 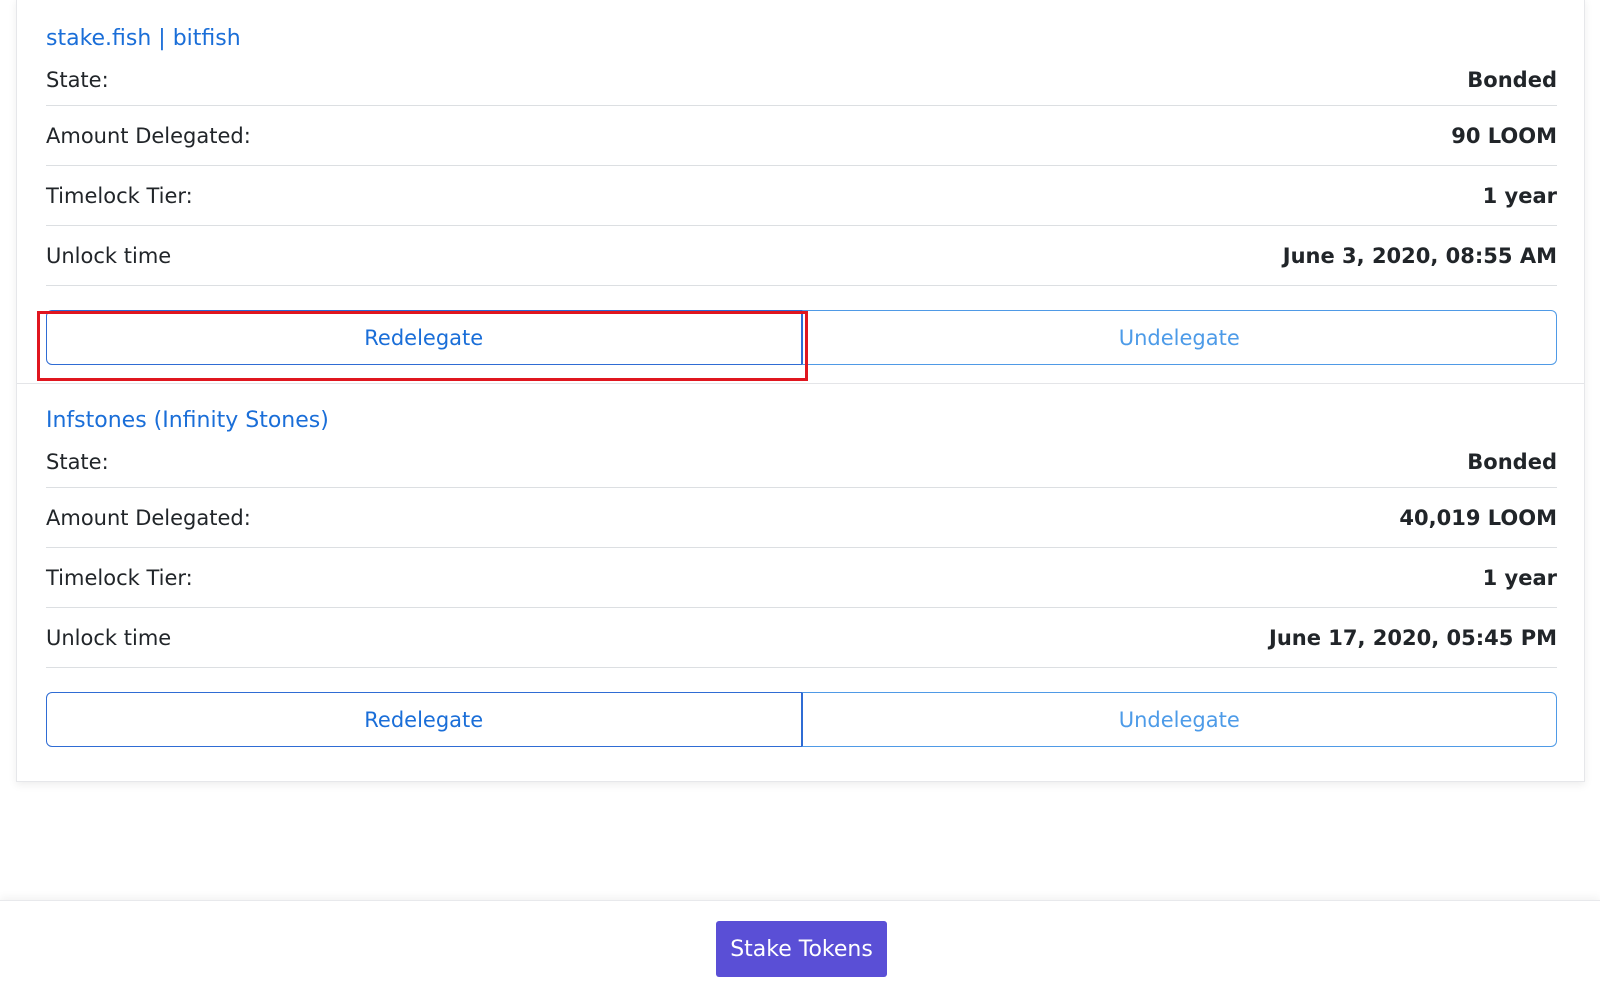 What do you see at coordinates (801, 638) in the screenshot?
I see `unlock-time-row: Unlock time June 17, 2020, 05:45 PM` at bounding box center [801, 638].